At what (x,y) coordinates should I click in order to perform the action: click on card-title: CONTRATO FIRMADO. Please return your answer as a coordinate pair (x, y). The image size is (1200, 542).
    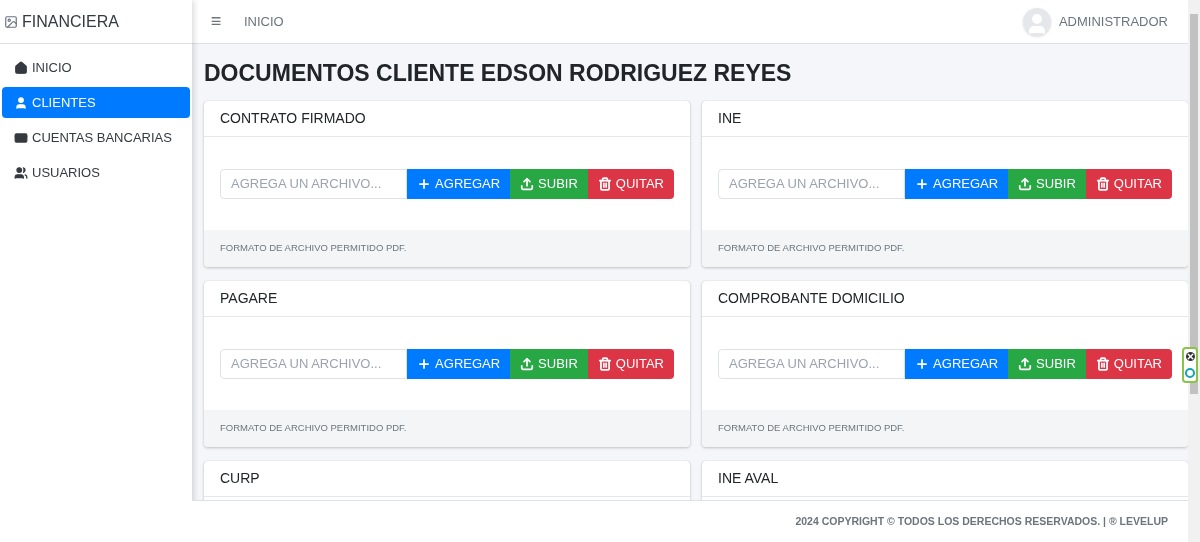
    Looking at the image, I should click on (293, 118).